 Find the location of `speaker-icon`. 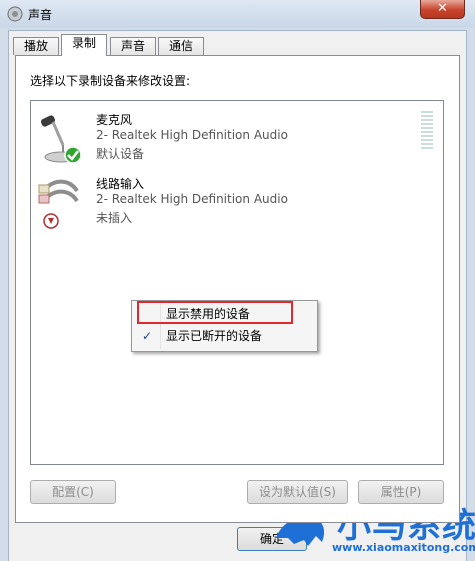

speaker-icon is located at coordinates (15, 14).